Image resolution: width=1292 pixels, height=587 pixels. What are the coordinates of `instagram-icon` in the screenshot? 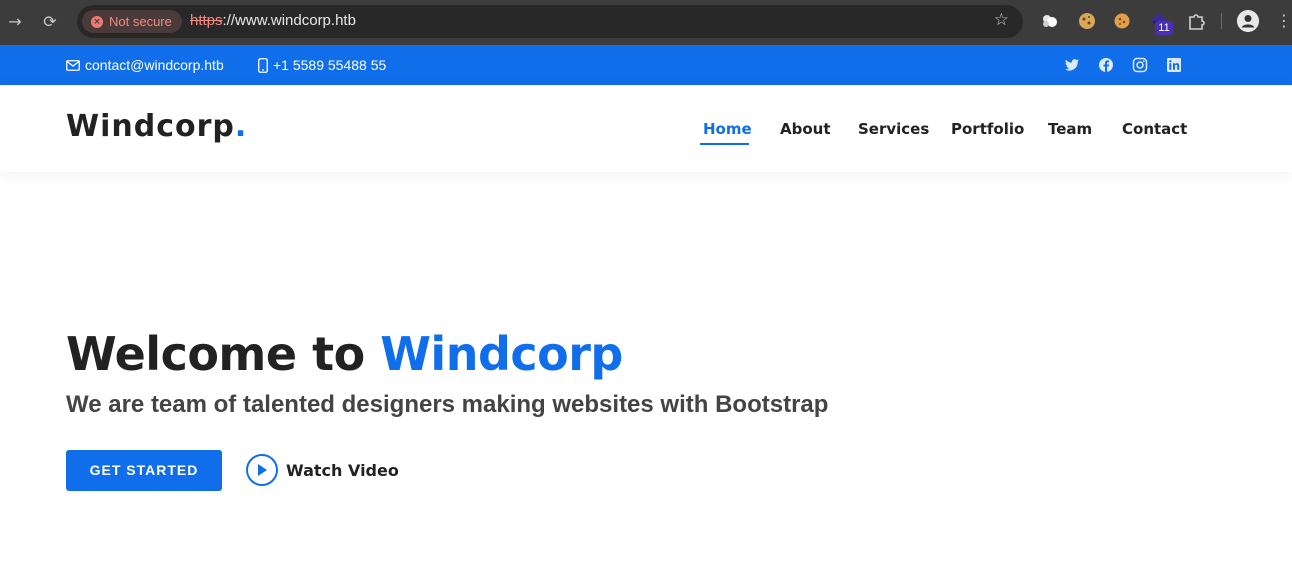 It's located at (1140, 65).